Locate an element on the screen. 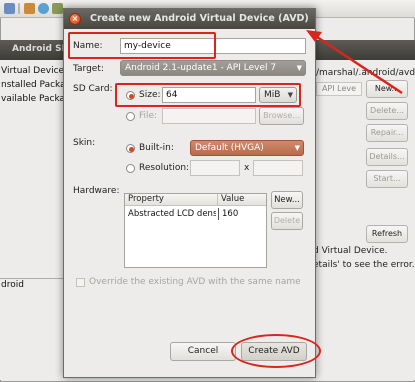 The image size is (415, 382). skin-builtin-select: Default (HVGA) ▼ is located at coordinates (247, 148).